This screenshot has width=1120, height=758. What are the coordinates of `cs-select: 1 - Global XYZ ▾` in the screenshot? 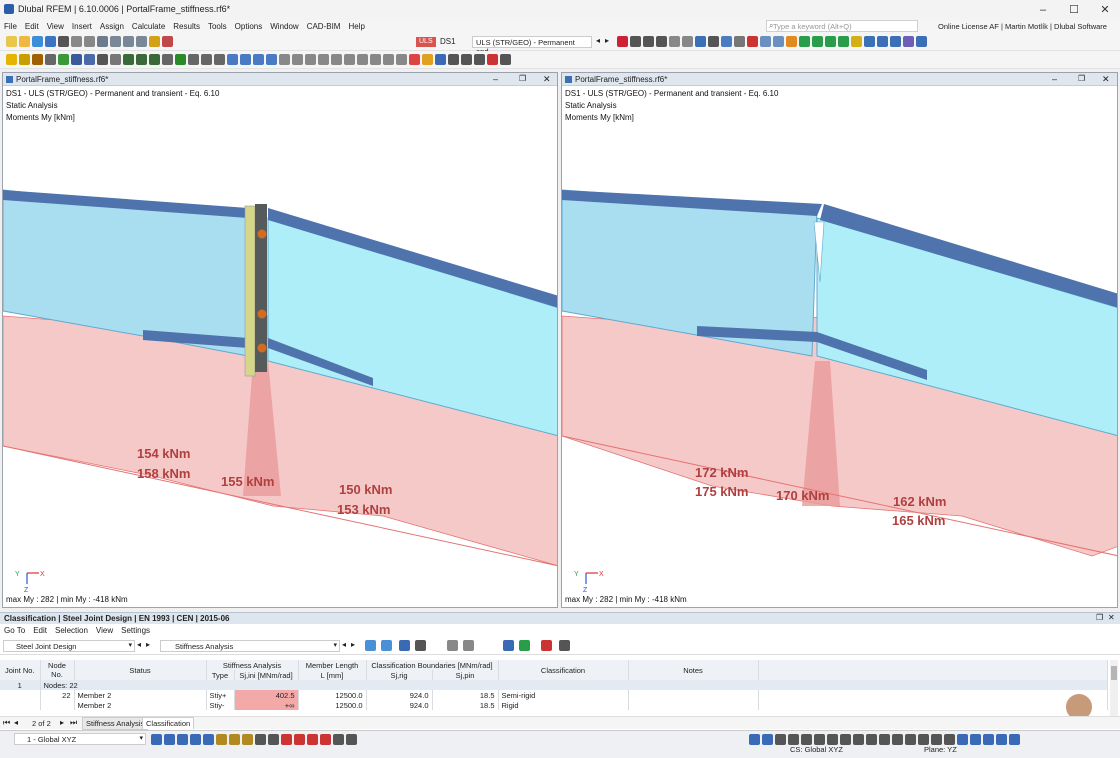 It's located at (80, 739).